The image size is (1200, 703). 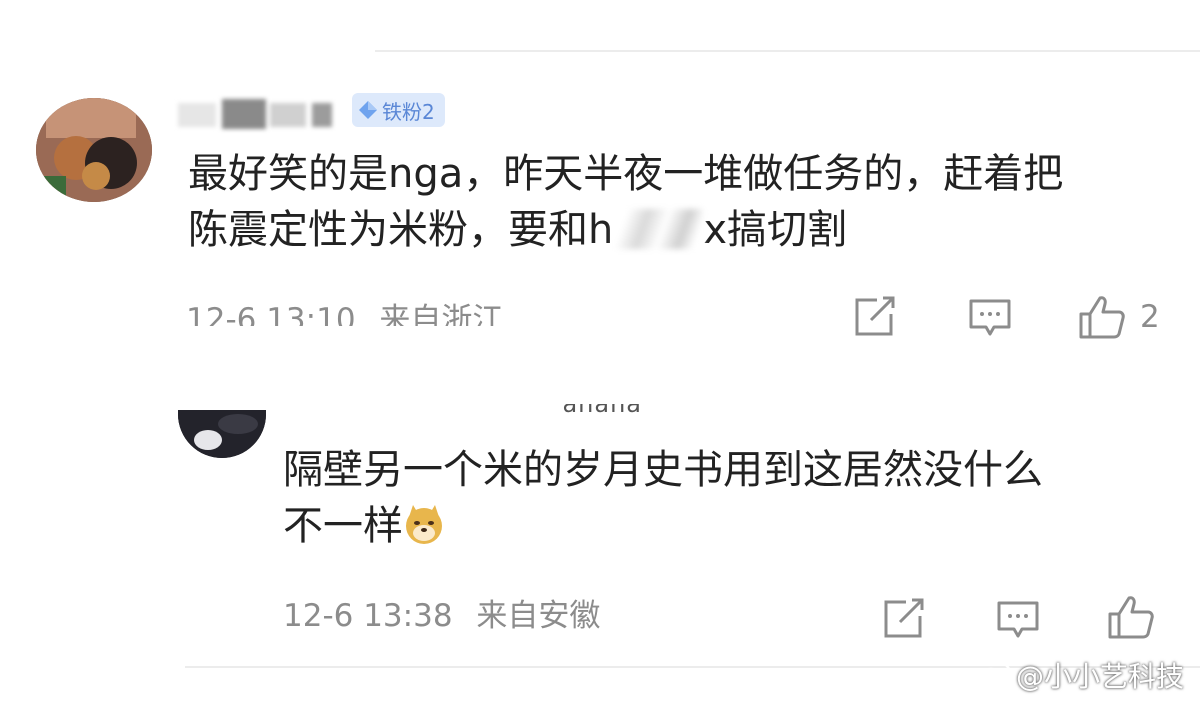 What do you see at coordinates (602, 411) in the screenshot?
I see `username-fragment: anana` at bounding box center [602, 411].